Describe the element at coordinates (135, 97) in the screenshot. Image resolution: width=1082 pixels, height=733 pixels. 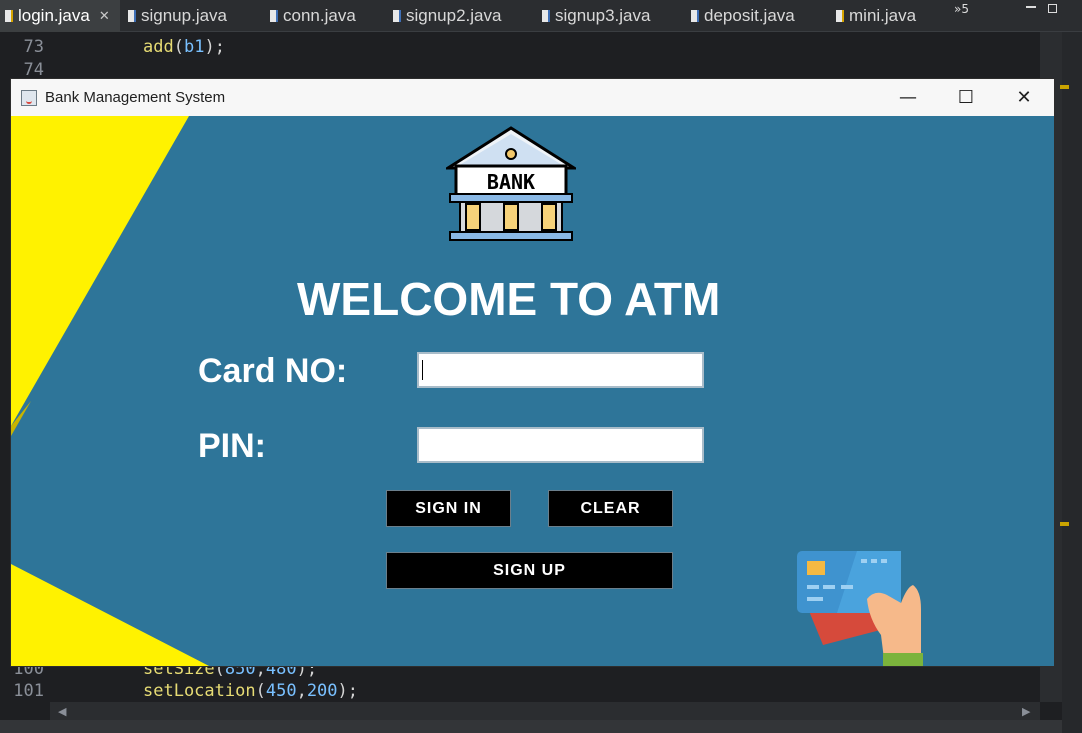
I see `window-title: Bank Management System` at that location.